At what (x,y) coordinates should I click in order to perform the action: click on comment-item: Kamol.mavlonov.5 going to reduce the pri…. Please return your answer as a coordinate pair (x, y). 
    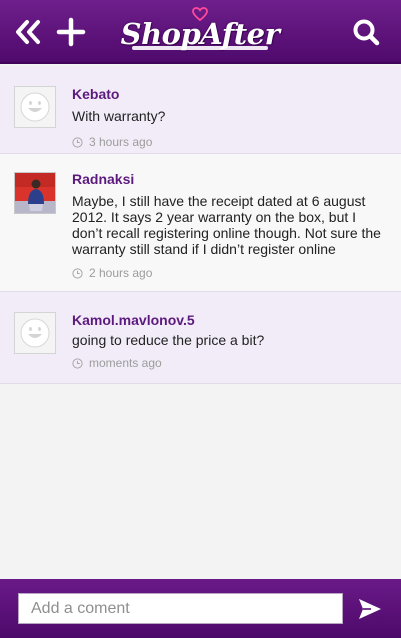
    Looking at the image, I should click on (200, 338).